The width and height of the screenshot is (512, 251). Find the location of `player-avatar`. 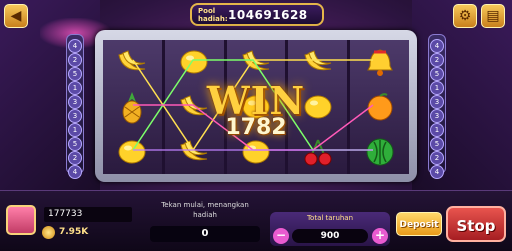

player-avatar is located at coordinates (21, 220).